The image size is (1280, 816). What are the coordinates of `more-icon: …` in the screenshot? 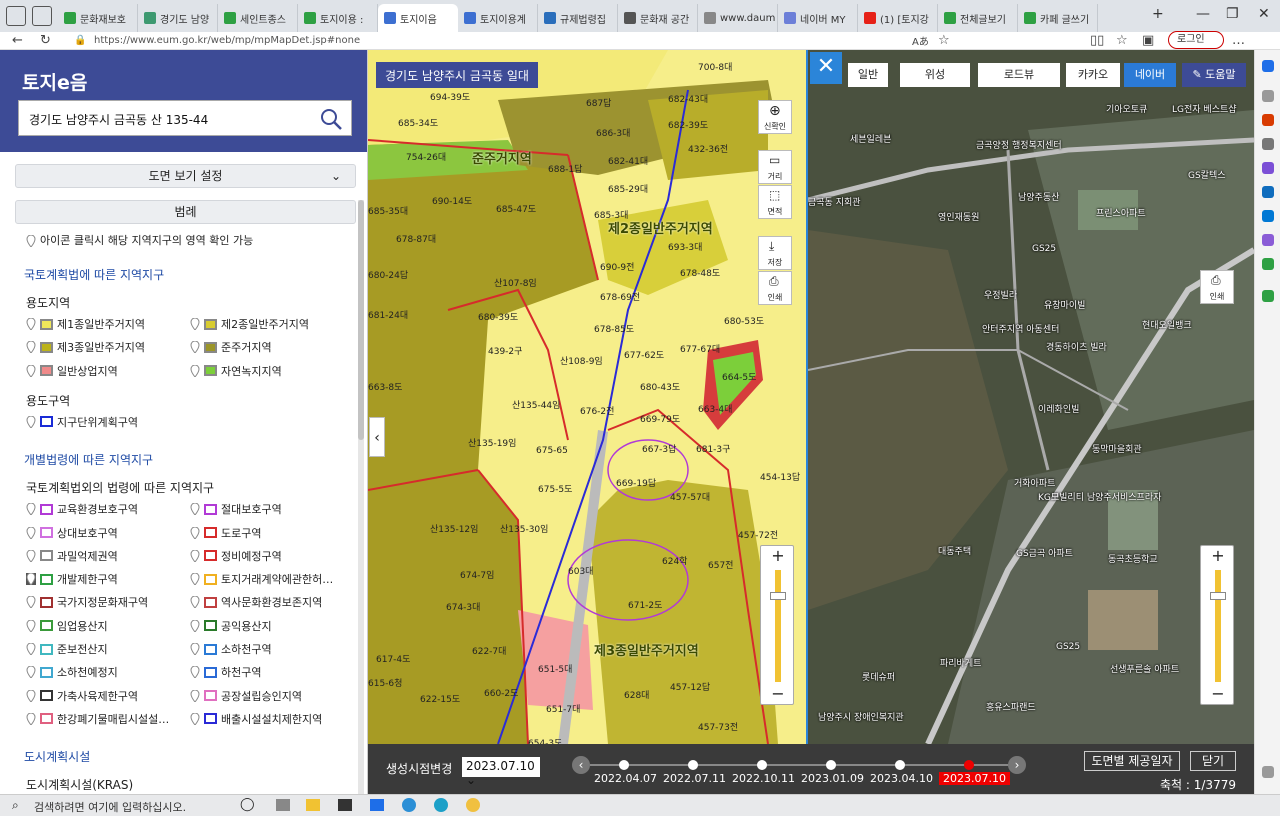 It's located at (1238, 40).